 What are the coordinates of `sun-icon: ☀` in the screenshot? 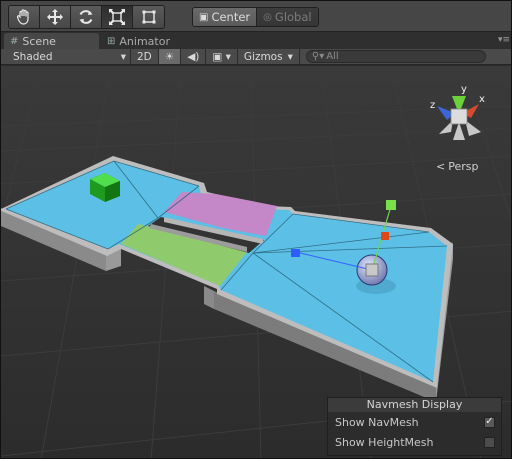 It's located at (169, 56).